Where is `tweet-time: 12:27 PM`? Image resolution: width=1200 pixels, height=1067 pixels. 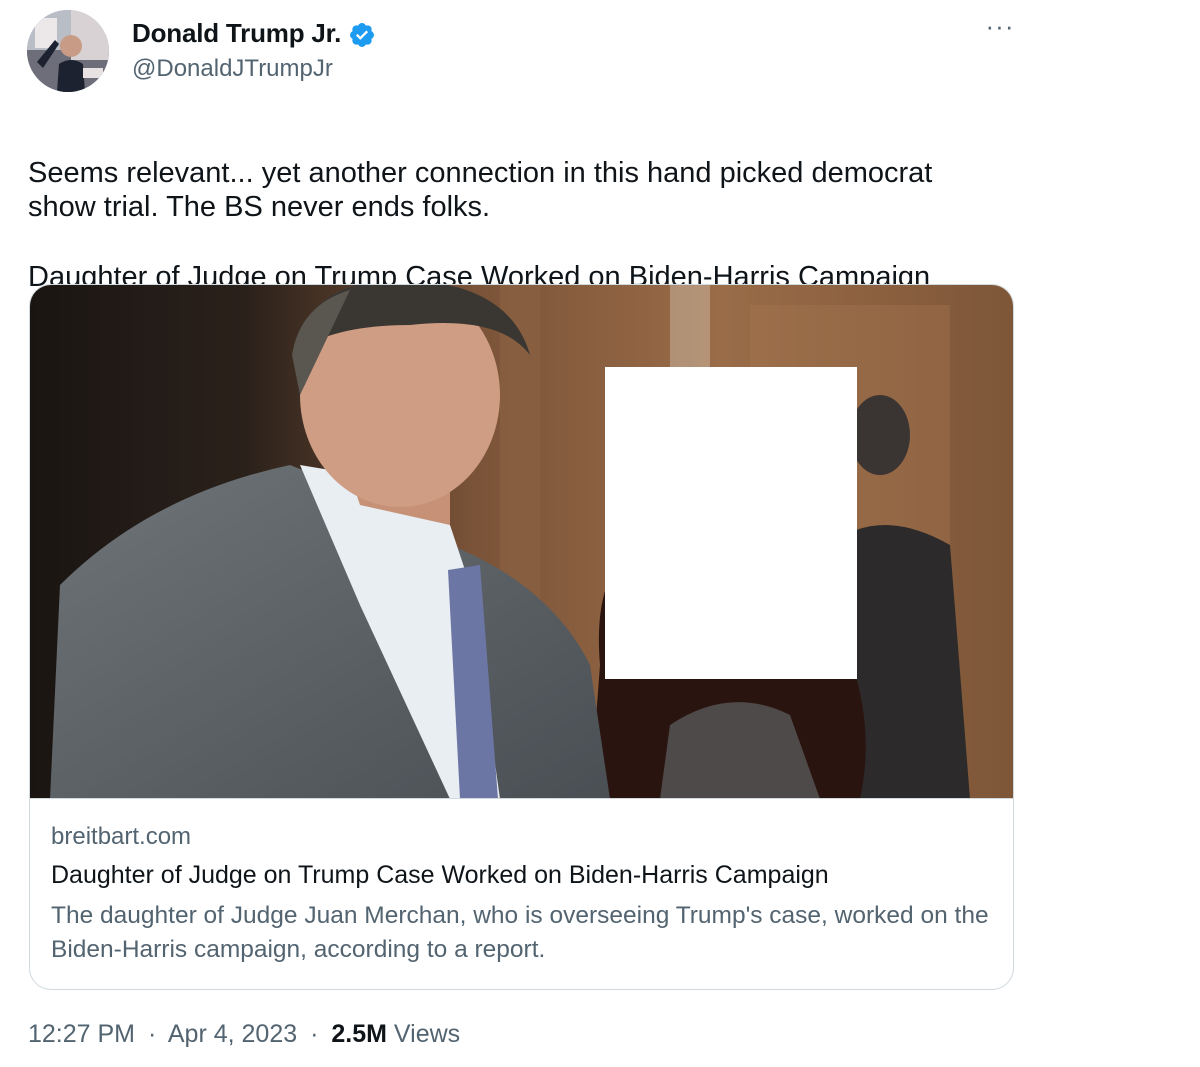 tweet-time: 12:27 PM is located at coordinates (81, 1034).